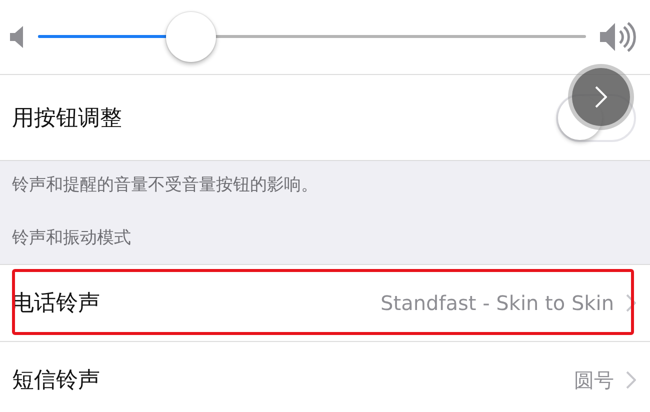  What do you see at coordinates (72, 238) in the screenshot?
I see `section-header: 铃声和振动模式` at bounding box center [72, 238].